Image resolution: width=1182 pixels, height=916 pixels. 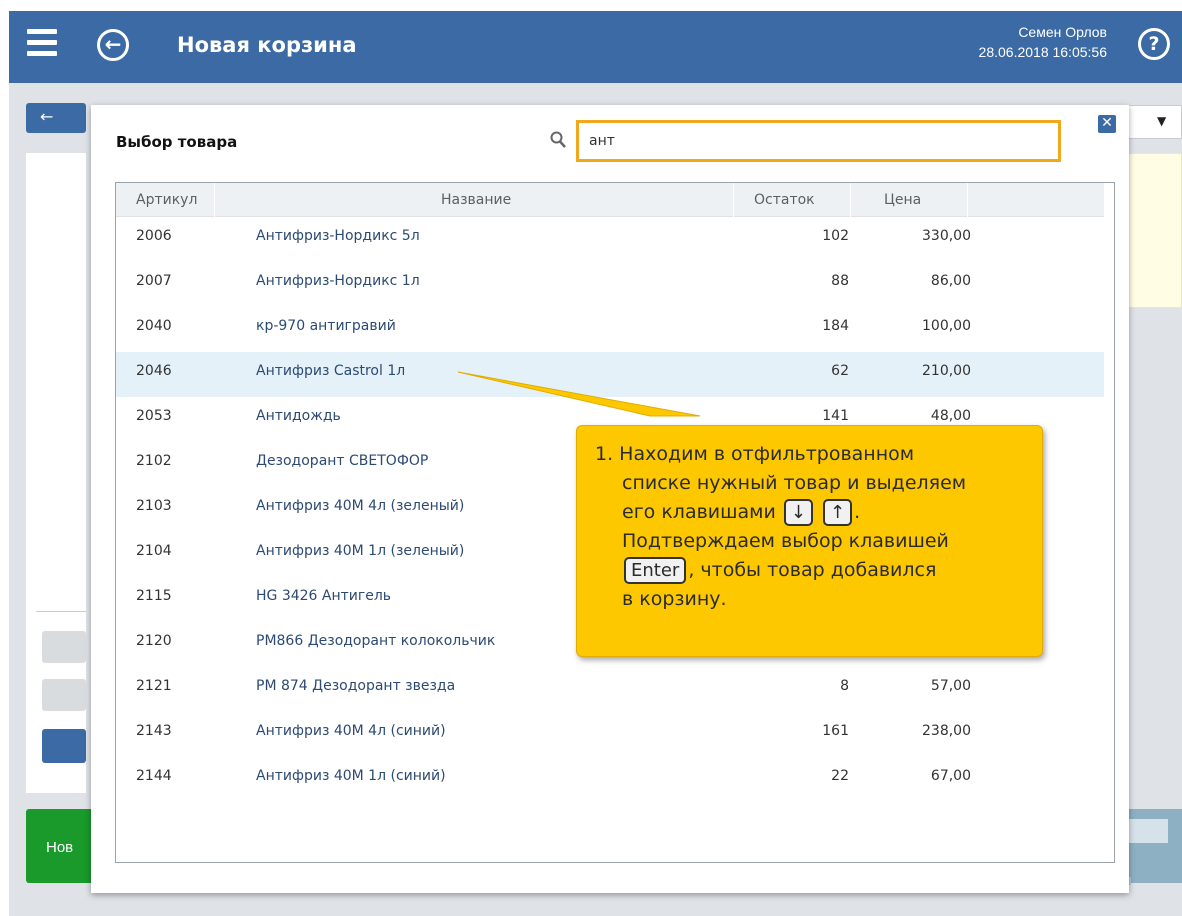 I want to click on cell-article: 2121, so click(x=154, y=686).